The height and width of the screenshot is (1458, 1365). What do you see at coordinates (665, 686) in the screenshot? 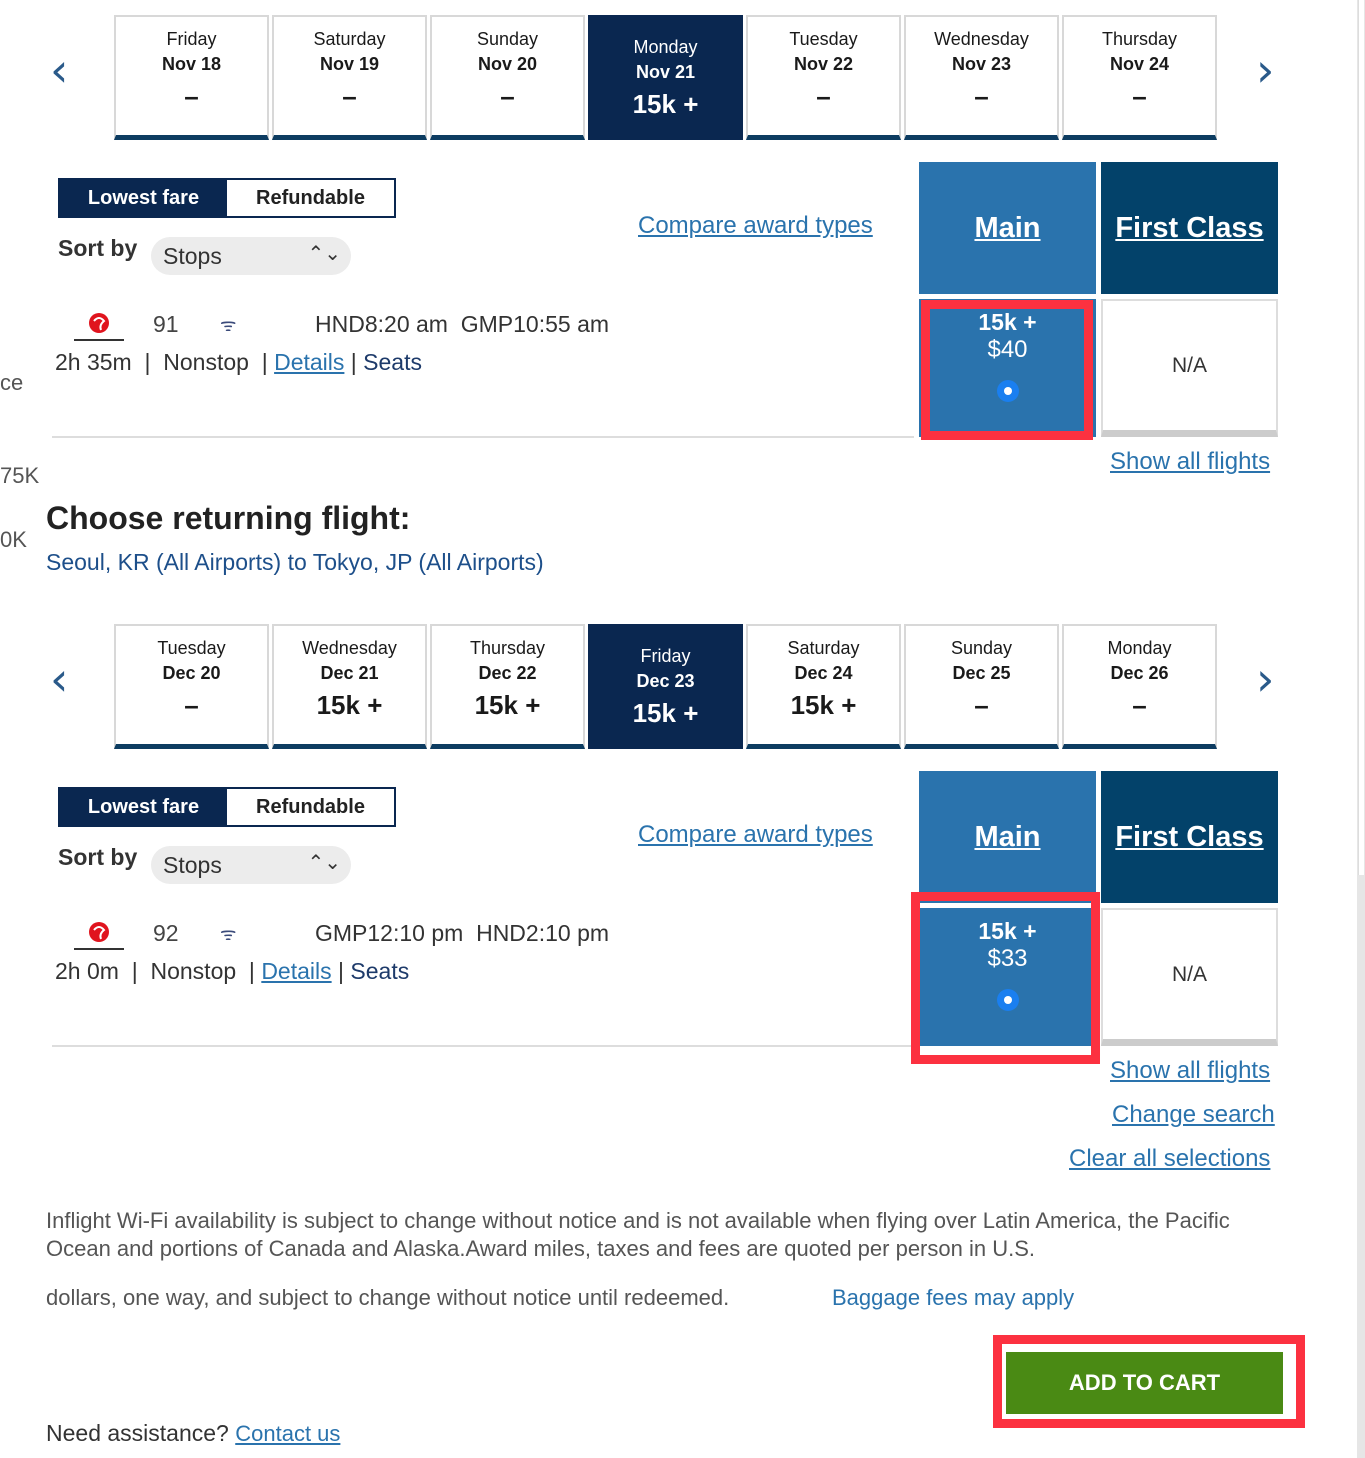
I see `date-tile: Friday Dec 23 15k +` at bounding box center [665, 686].